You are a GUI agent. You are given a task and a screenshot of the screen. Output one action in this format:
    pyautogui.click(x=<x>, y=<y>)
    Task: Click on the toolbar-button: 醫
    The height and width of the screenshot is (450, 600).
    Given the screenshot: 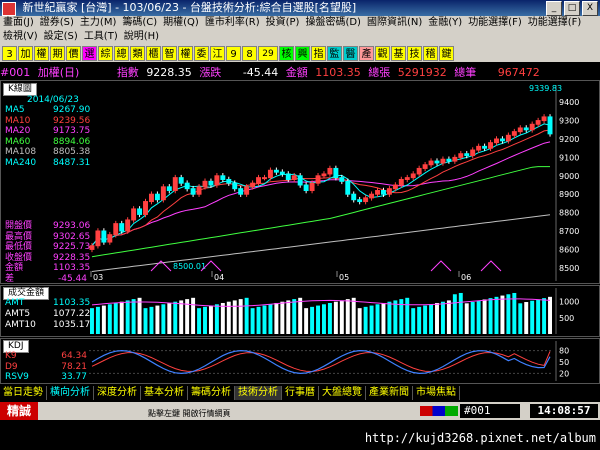 What is the action you would take?
    pyautogui.click(x=350, y=53)
    